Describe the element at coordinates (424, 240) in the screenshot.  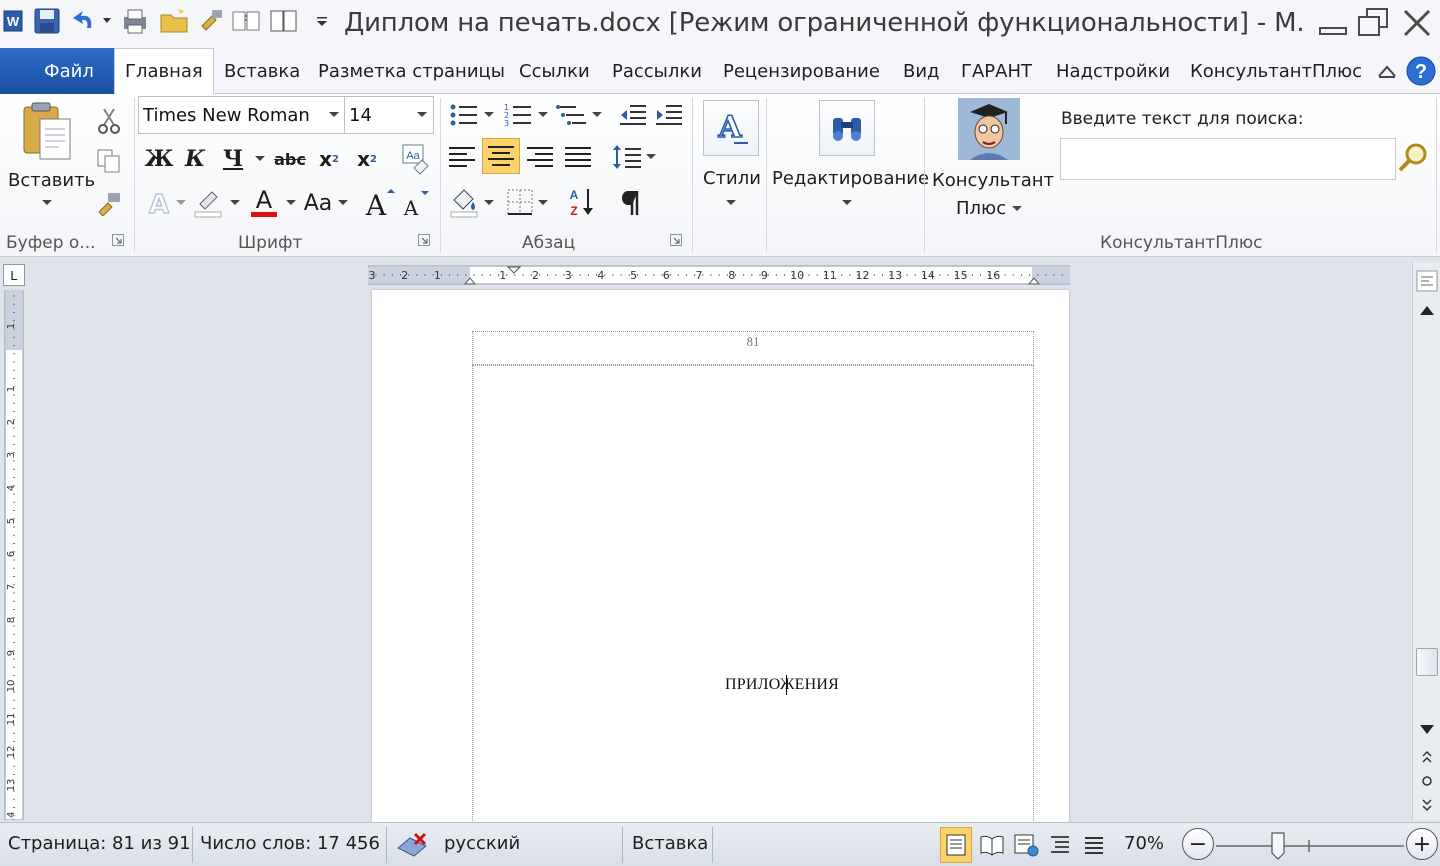
I see `font-launcher-icon` at that location.